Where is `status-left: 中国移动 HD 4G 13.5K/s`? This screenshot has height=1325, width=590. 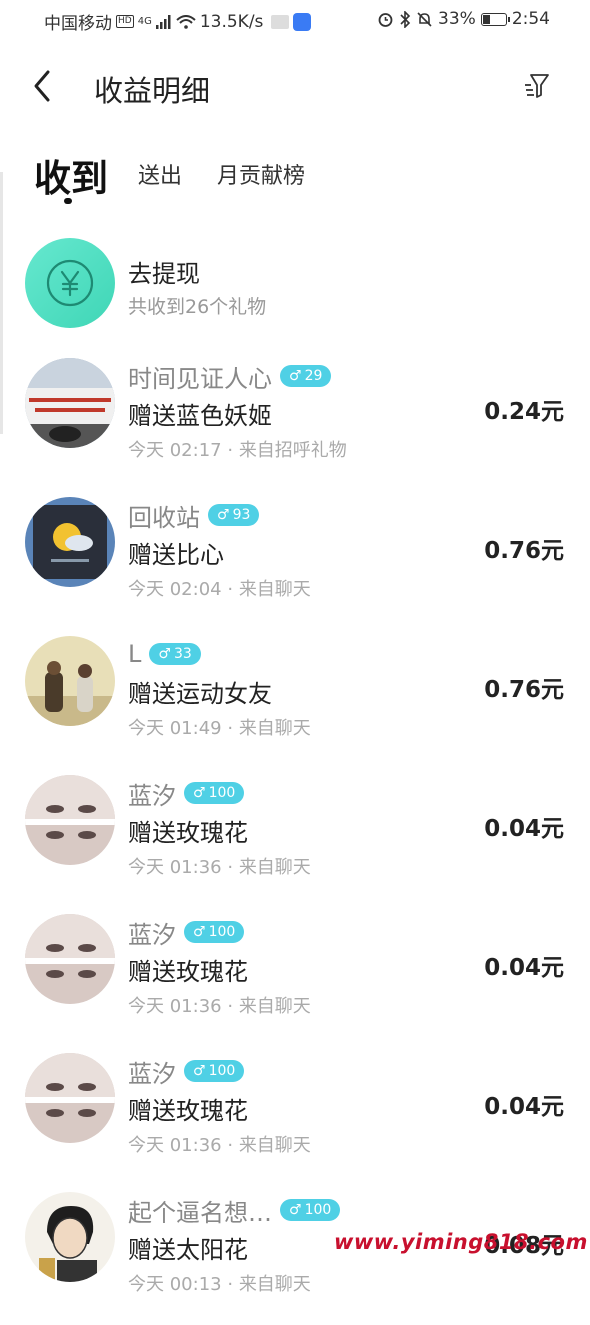 status-left: 中国移动 HD 4G 13.5K/s is located at coordinates (178, 21).